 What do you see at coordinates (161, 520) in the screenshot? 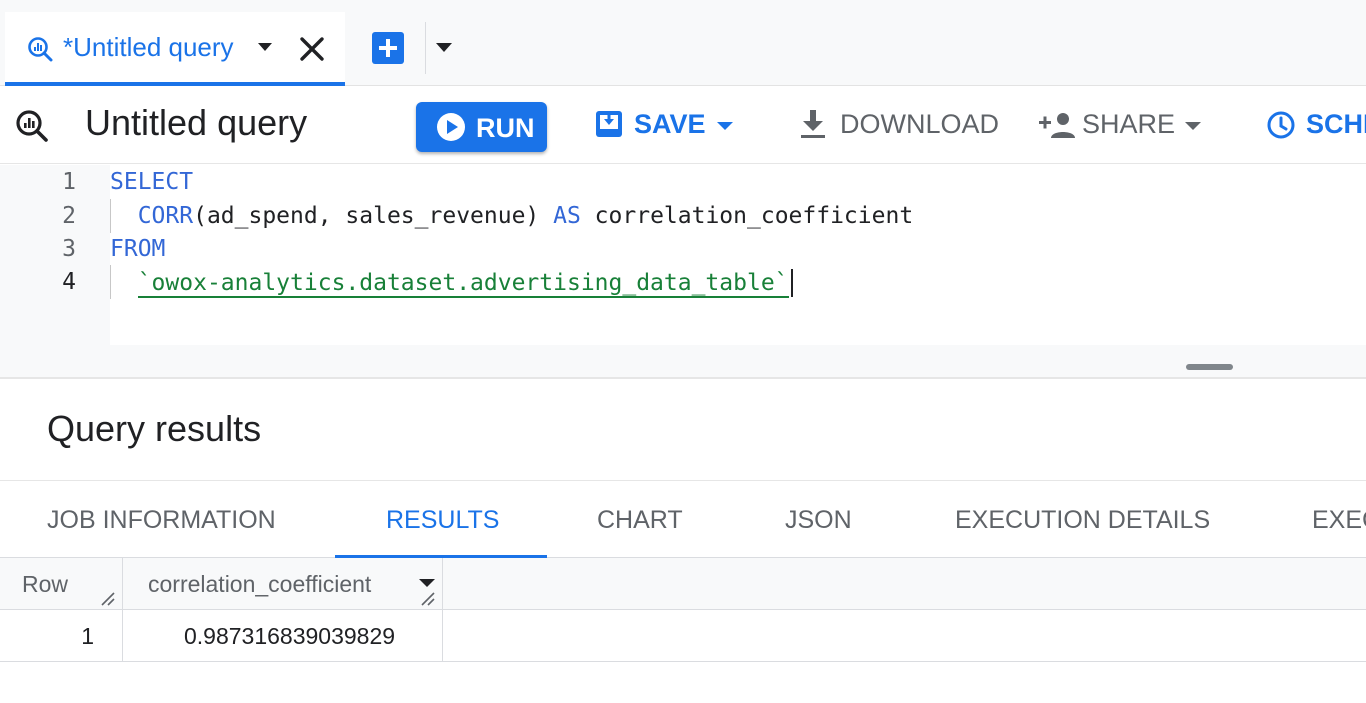
I see `tab-label: JOB INFORMATION` at bounding box center [161, 520].